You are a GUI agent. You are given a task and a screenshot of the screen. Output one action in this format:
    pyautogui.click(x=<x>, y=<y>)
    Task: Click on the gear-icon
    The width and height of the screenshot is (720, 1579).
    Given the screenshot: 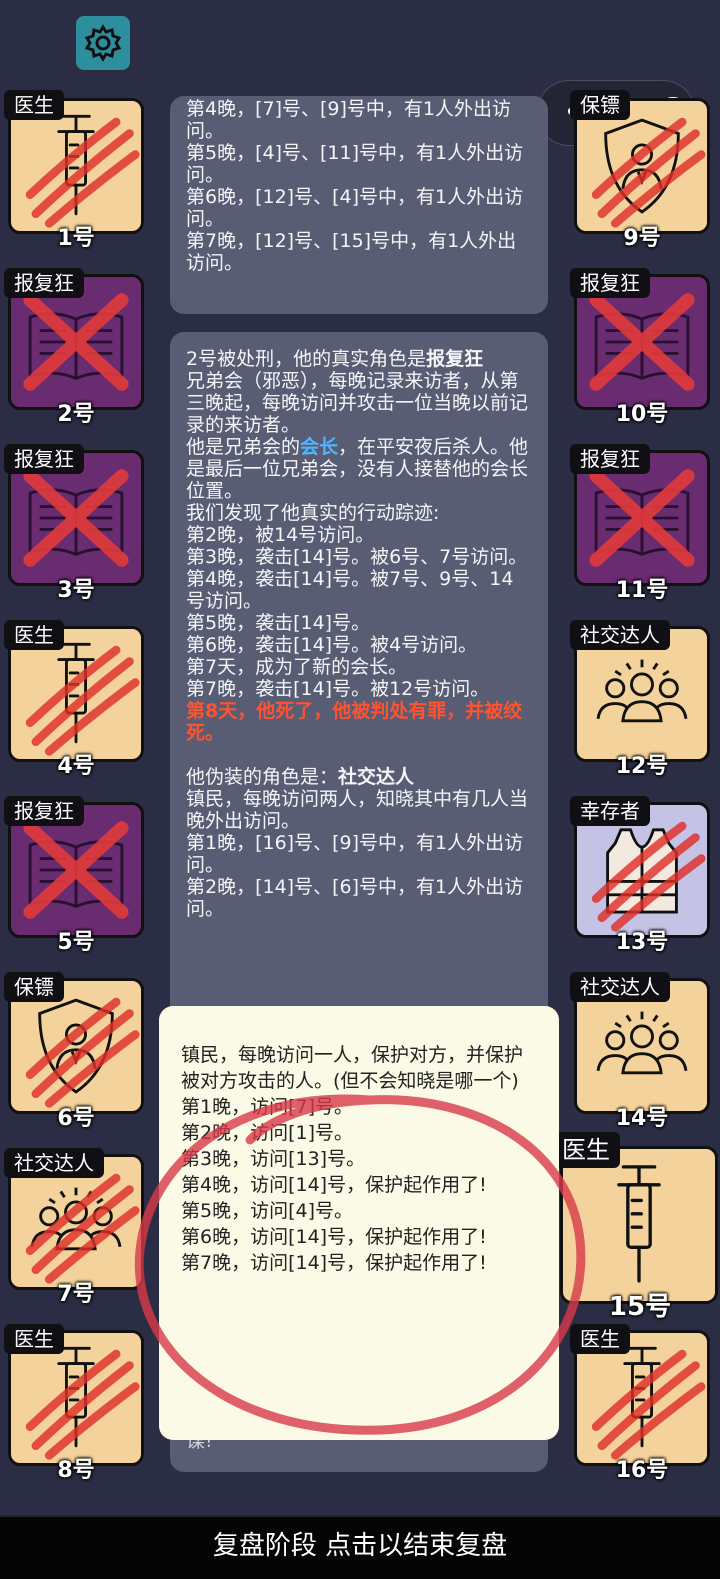 What is the action you would take?
    pyautogui.click(x=103, y=43)
    